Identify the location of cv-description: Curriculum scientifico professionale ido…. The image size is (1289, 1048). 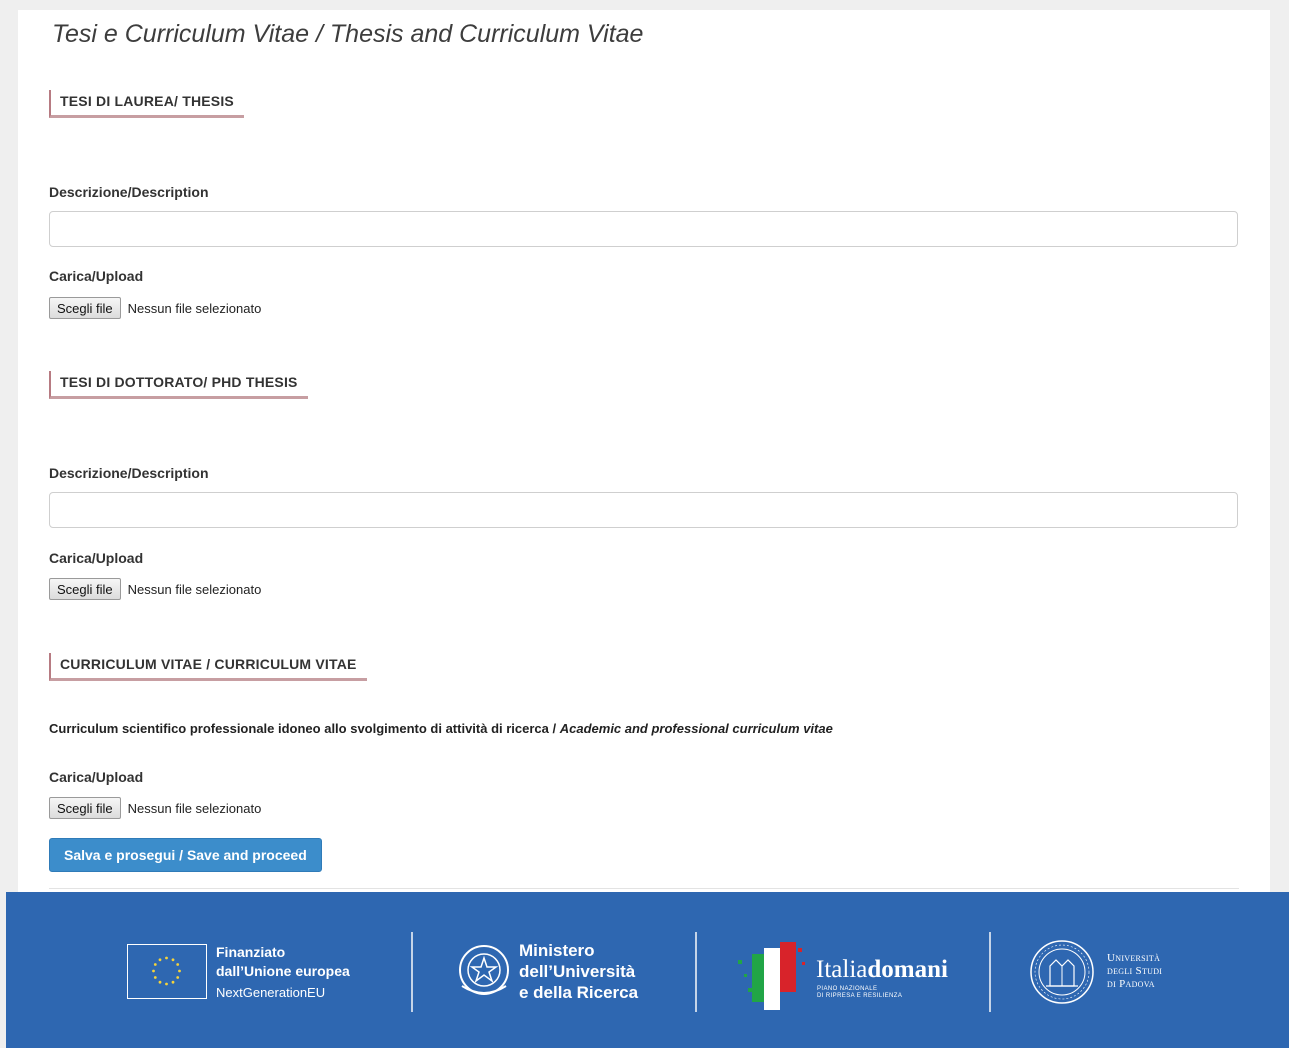
(441, 728).